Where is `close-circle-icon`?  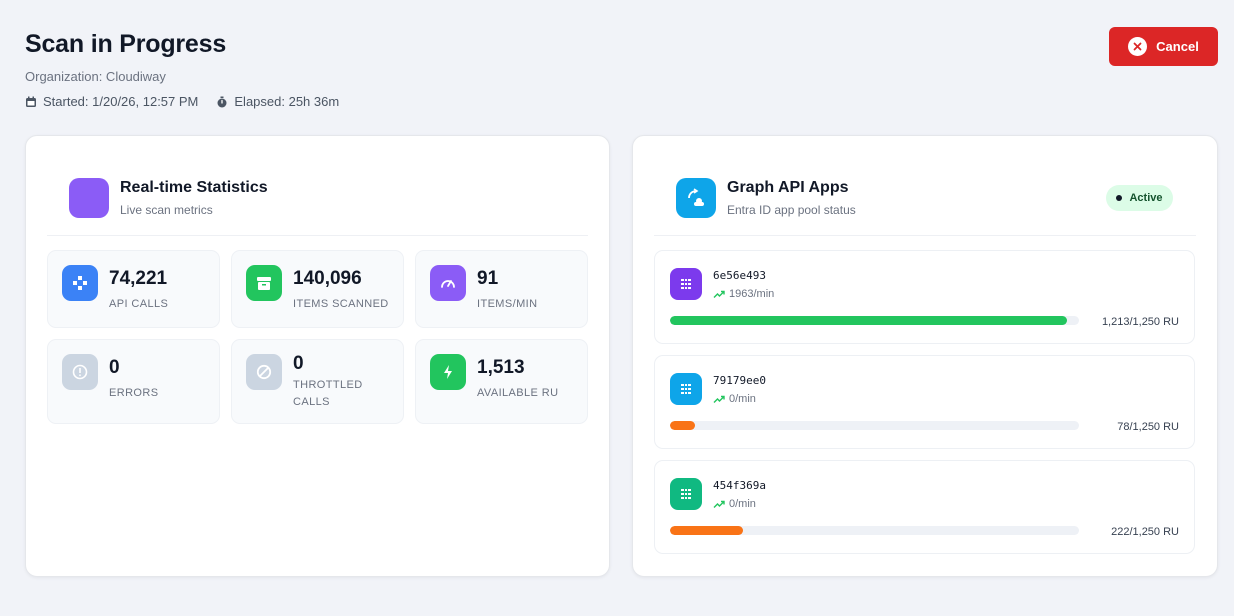
close-circle-icon is located at coordinates (1138, 46).